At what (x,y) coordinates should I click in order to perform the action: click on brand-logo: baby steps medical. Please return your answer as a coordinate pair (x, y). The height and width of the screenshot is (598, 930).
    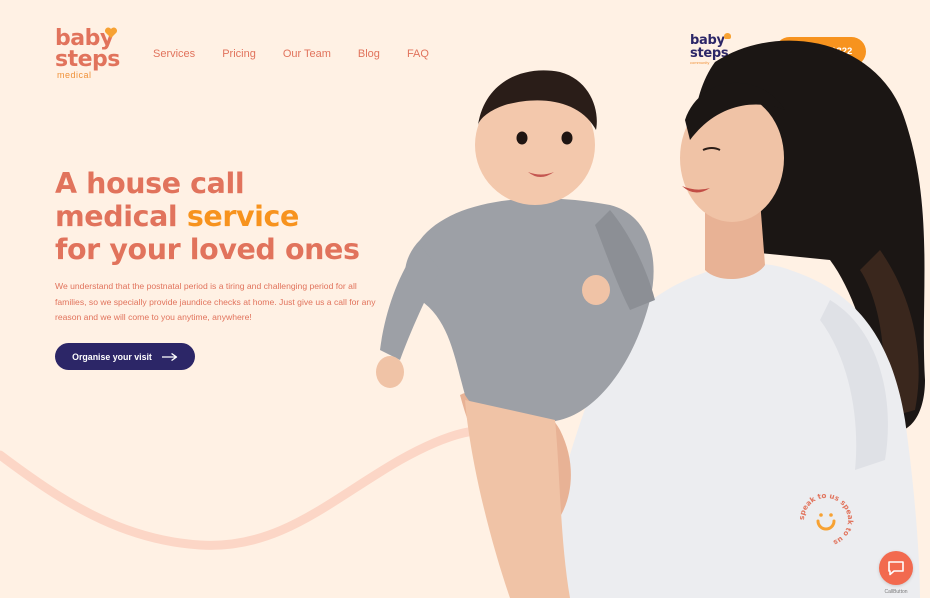
    Looking at the image, I should click on (95, 53).